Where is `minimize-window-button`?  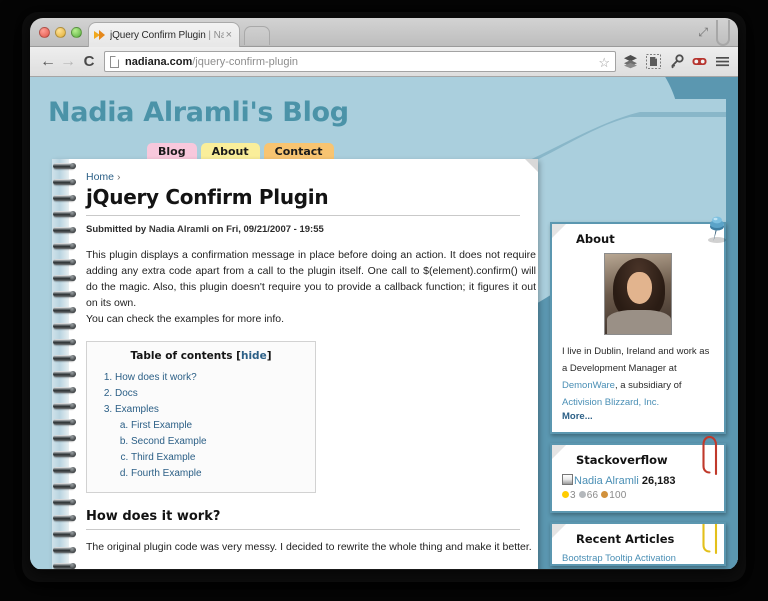
minimize-window-button is located at coordinates (60, 32).